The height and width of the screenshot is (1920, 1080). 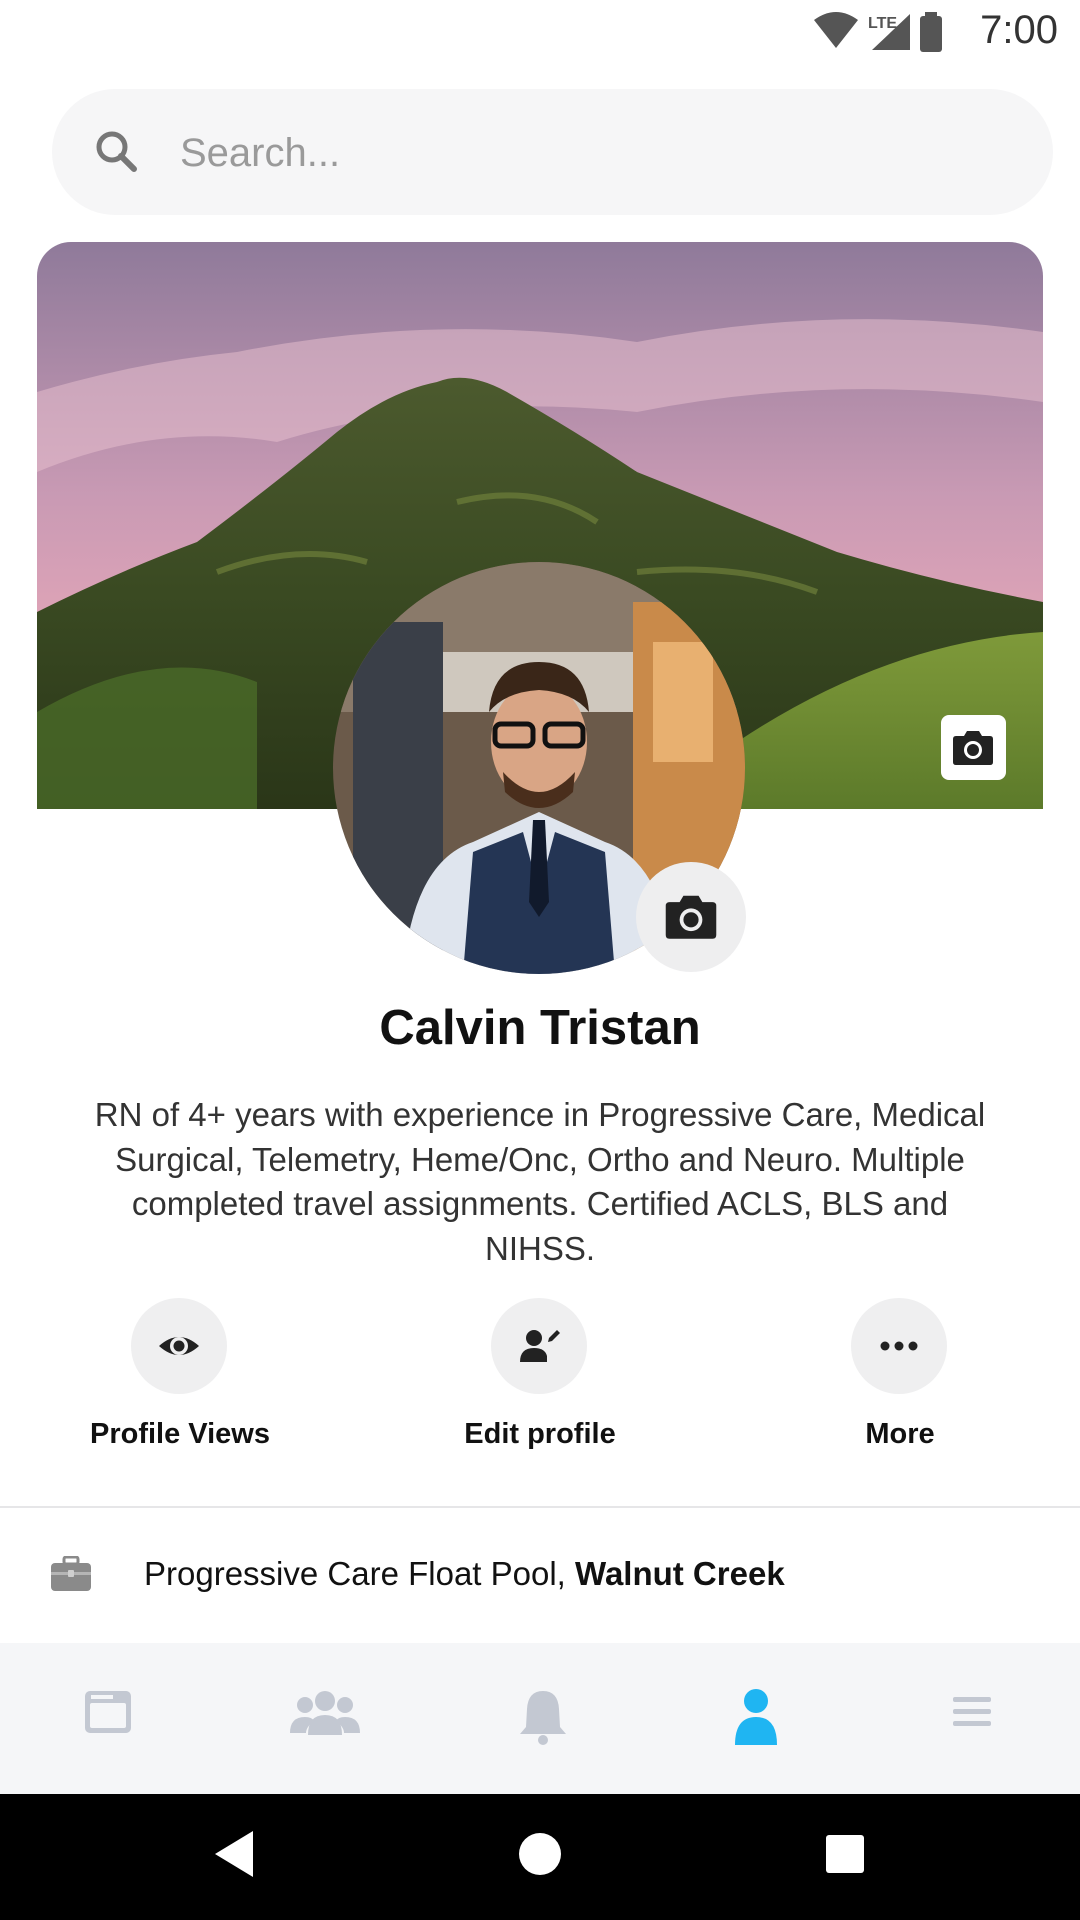 I want to click on nav-groups, so click(x=325, y=1722).